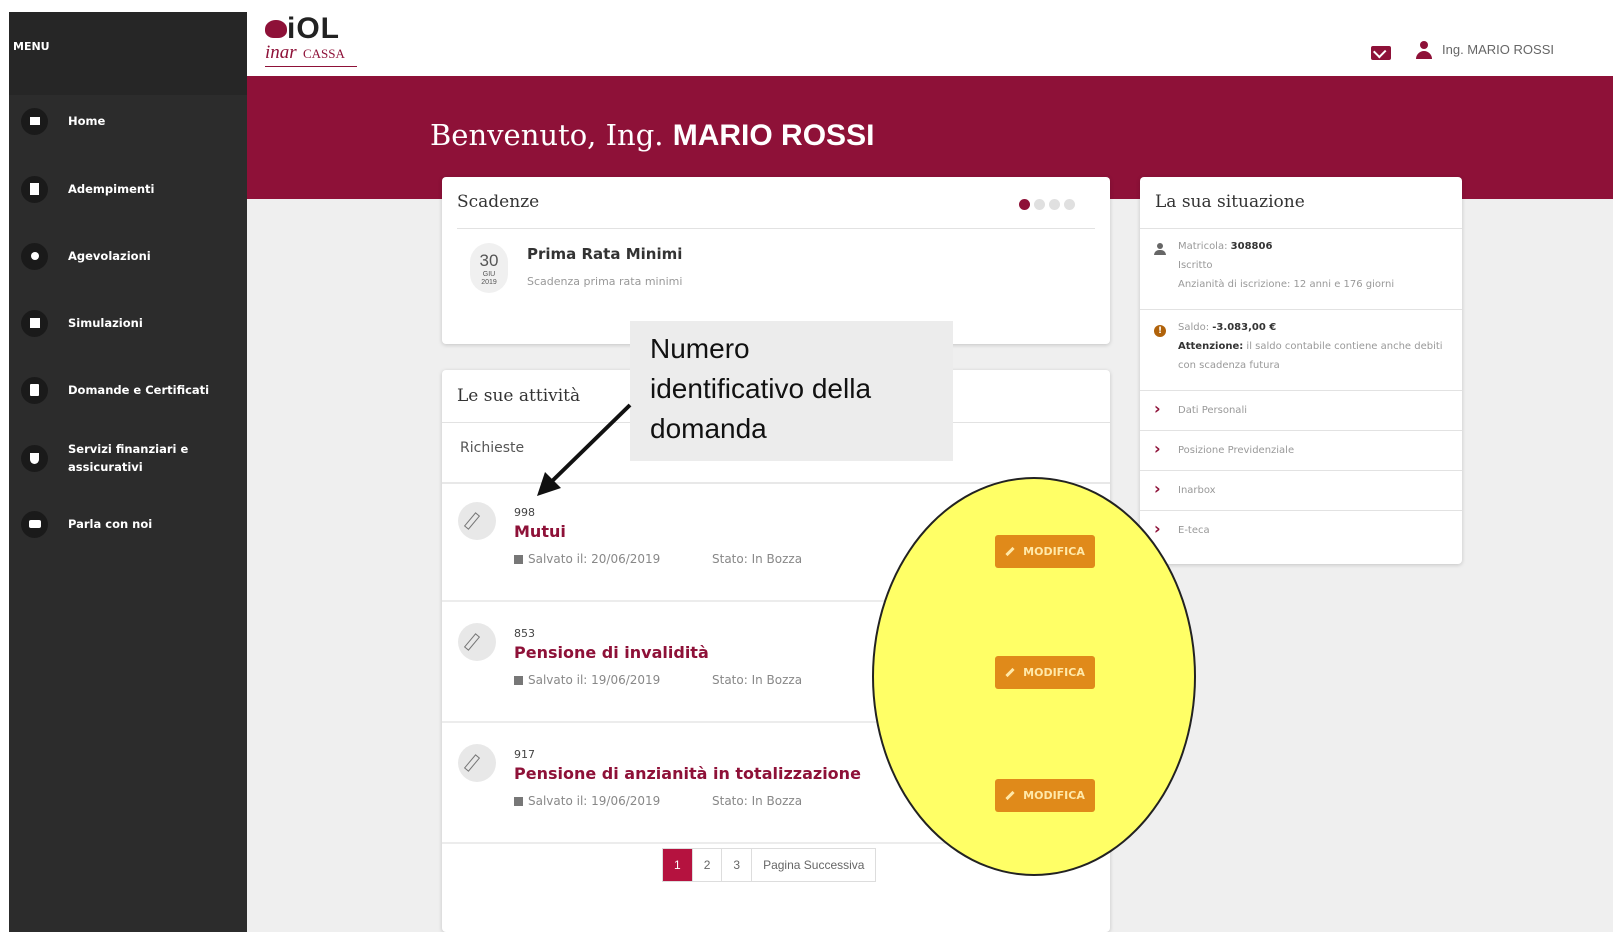  What do you see at coordinates (105, 323) in the screenshot?
I see `sidebar-item-label: Simulazioni` at bounding box center [105, 323].